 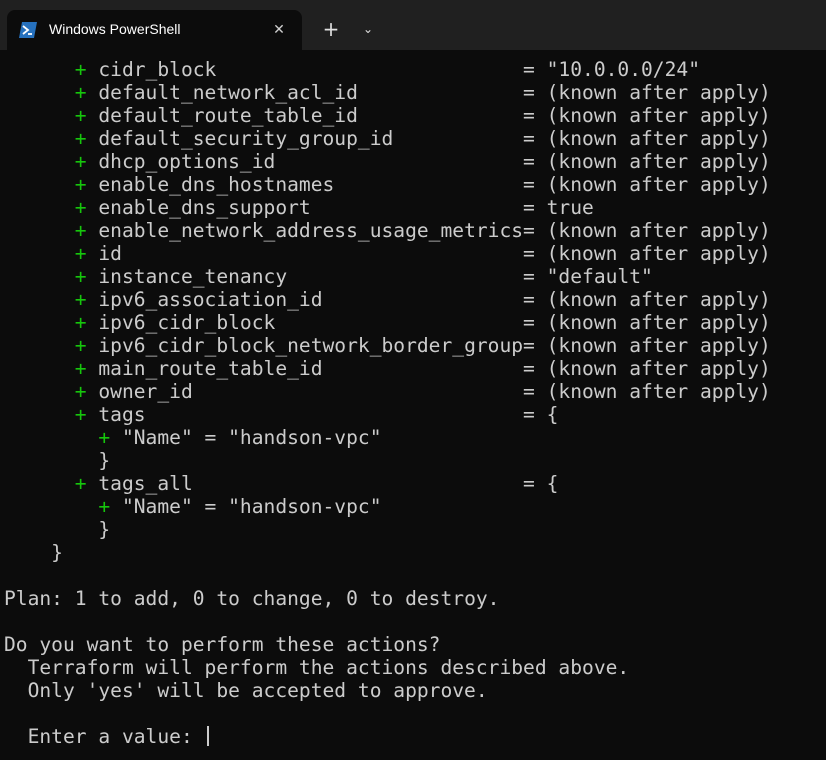 I want to click on text-cursor, so click(x=207, y=736).